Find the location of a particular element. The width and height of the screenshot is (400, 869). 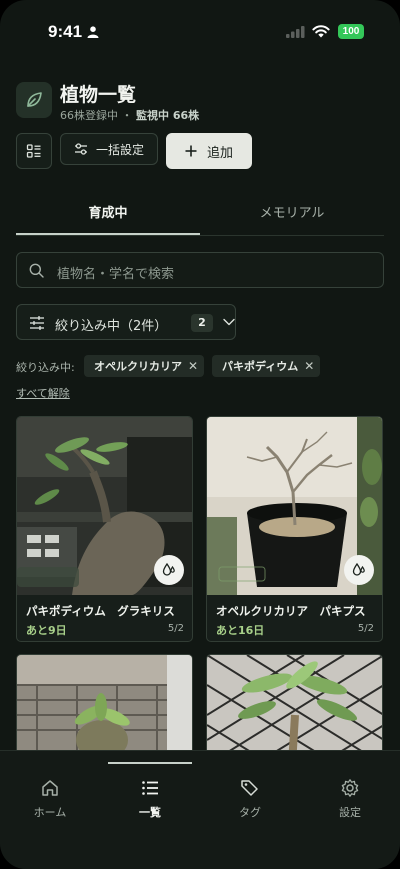

chevron-down-icon is located at coordinates (229, 322).